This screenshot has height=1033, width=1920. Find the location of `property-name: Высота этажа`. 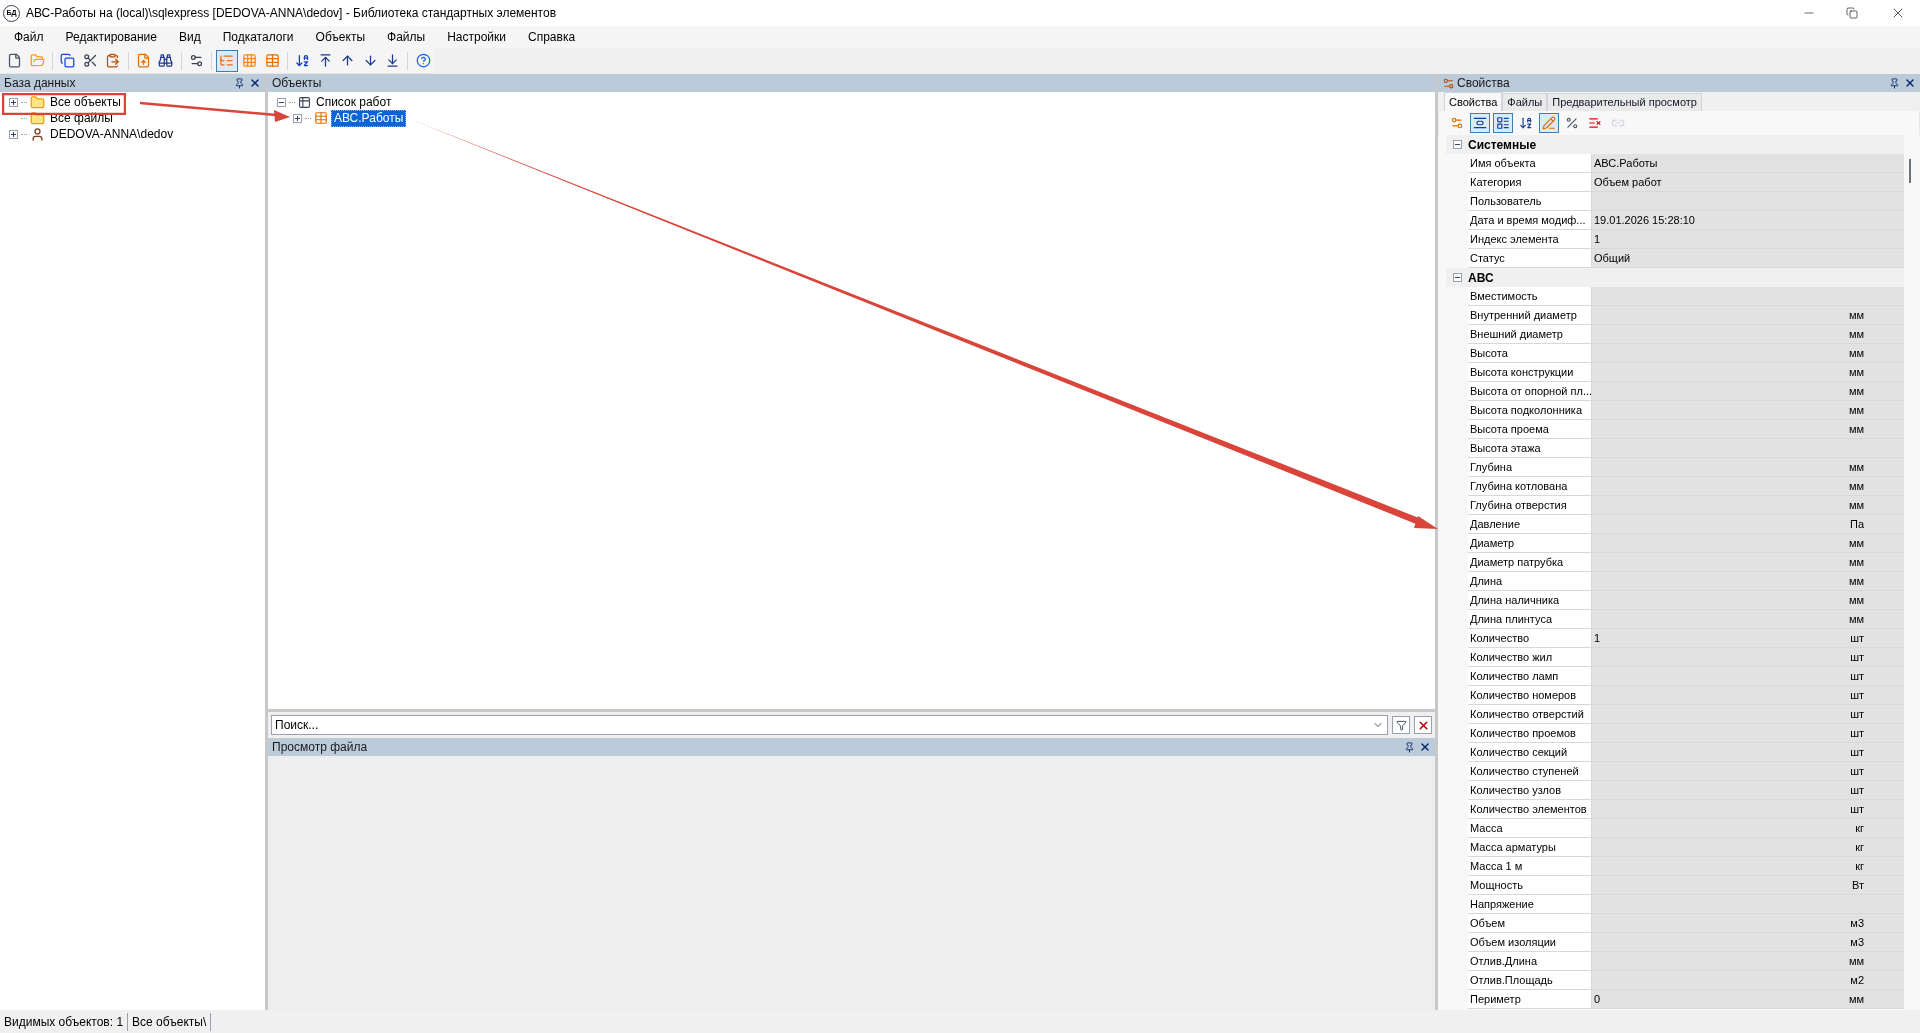

property-name: Высота этажа is located at coordinates (1530, 448).